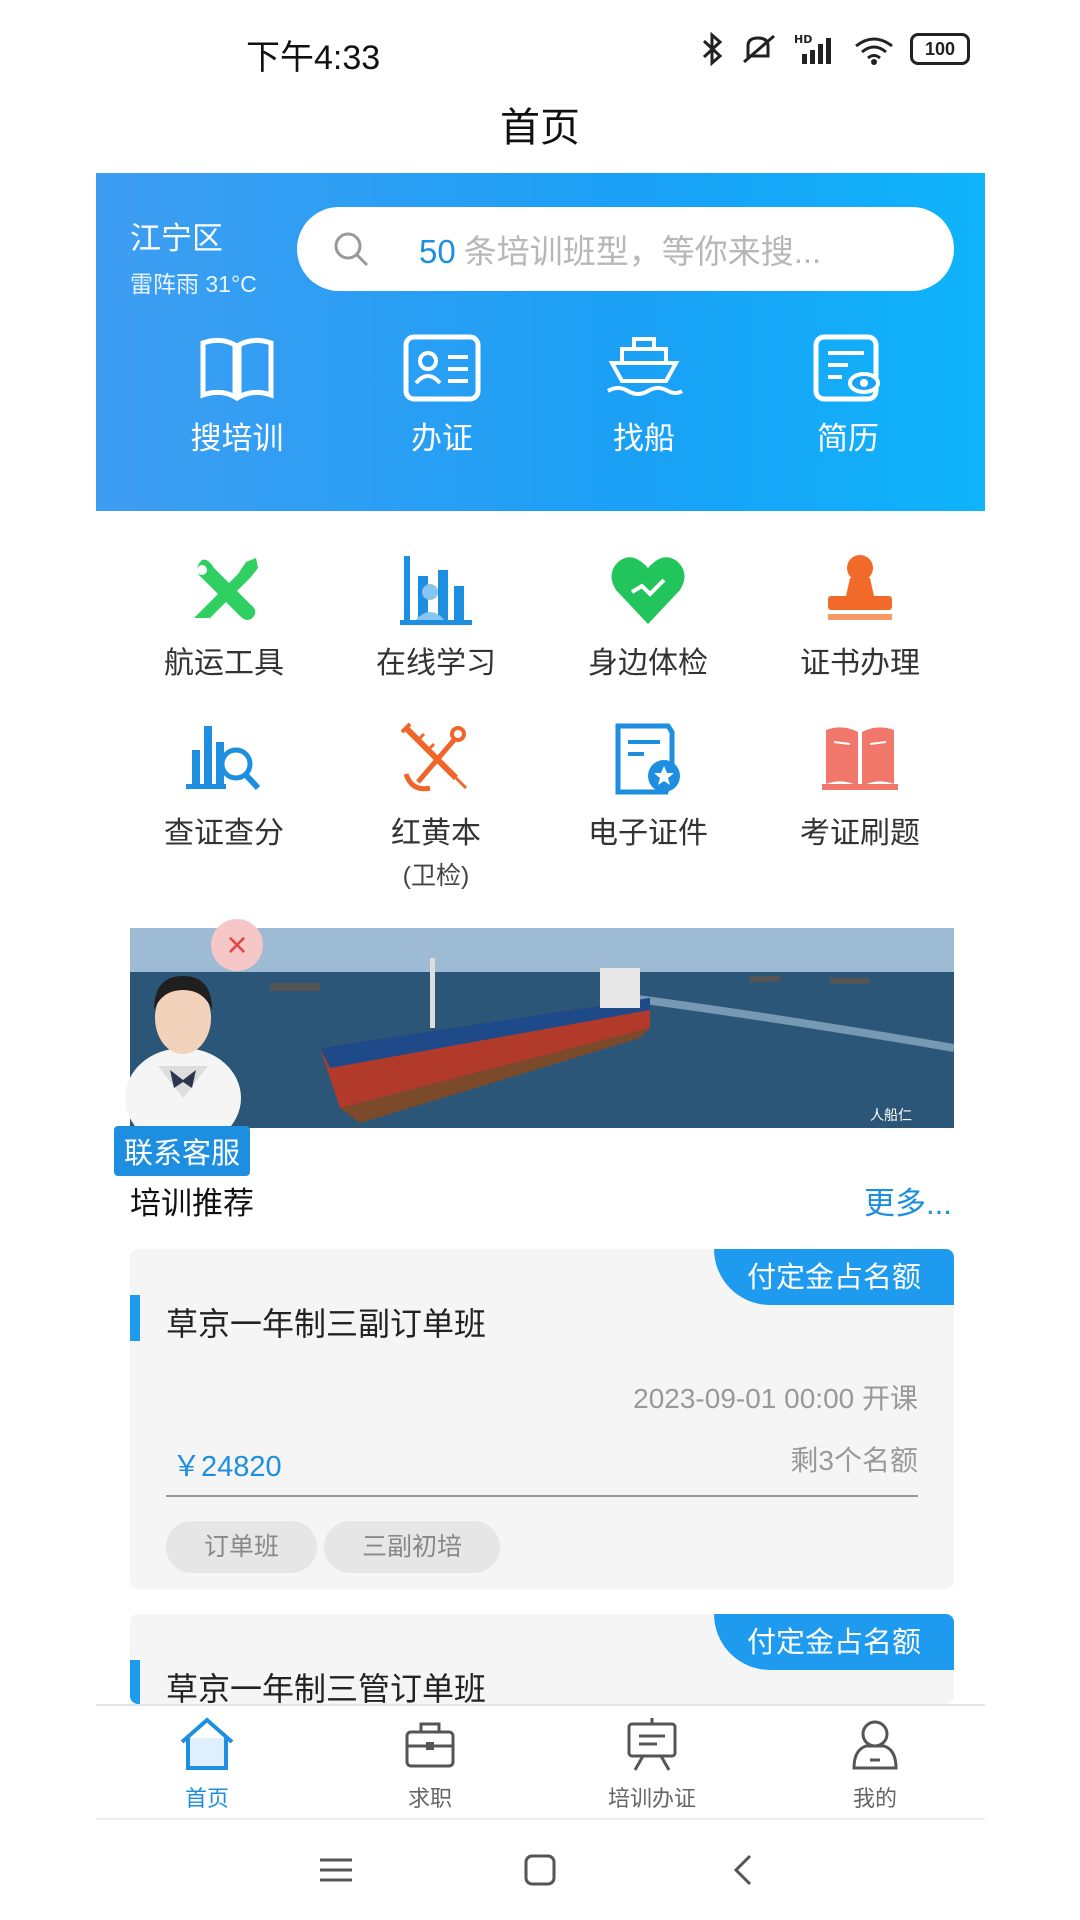  Describe the element at coordinates (846, 368) in the screenshot. I see `resume-icon` at that location.